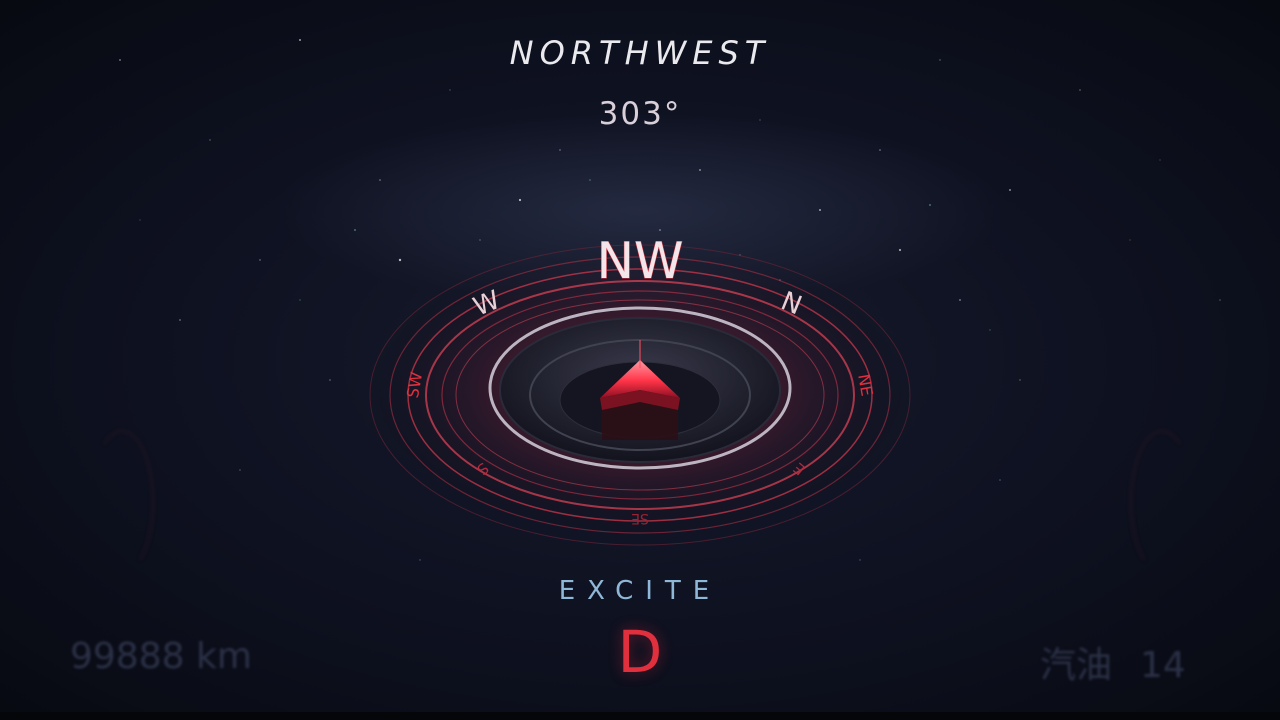 Image resolution: width=1280 pixels, height=720 pixels. I want to click on heading-bearing: 303°, so click(640, 114).